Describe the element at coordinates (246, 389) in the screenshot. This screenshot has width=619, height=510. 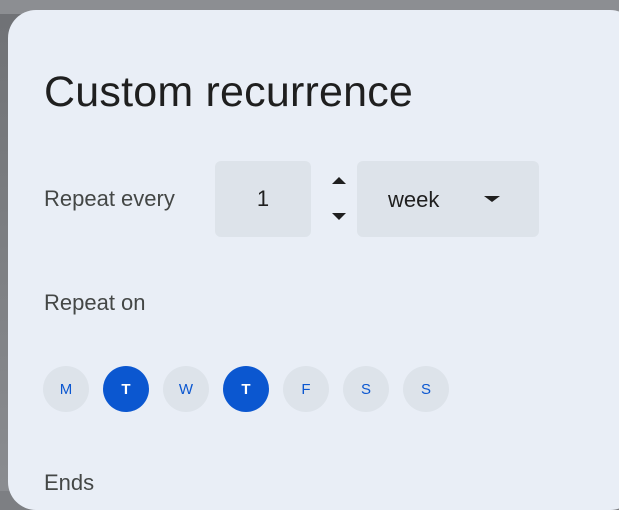
I see `day-toggle-thursday: T` at that location.